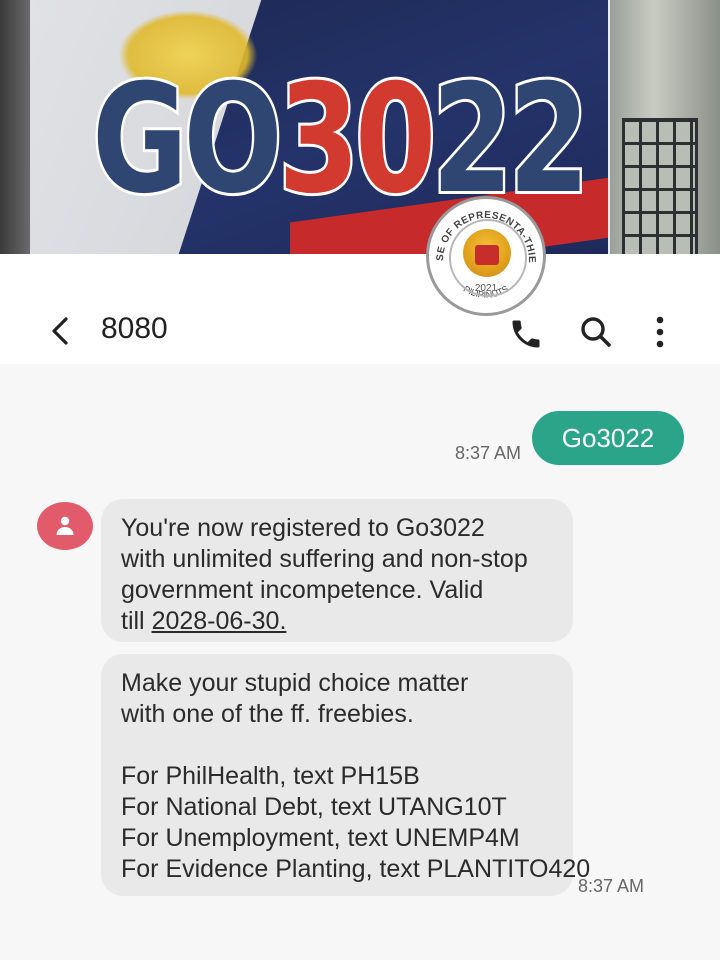 This screenshot has width=720, height=960. Describe the element at coordinates (219, 621) in the screenshot. I see `date-link: 2028-06-30.` at that location.